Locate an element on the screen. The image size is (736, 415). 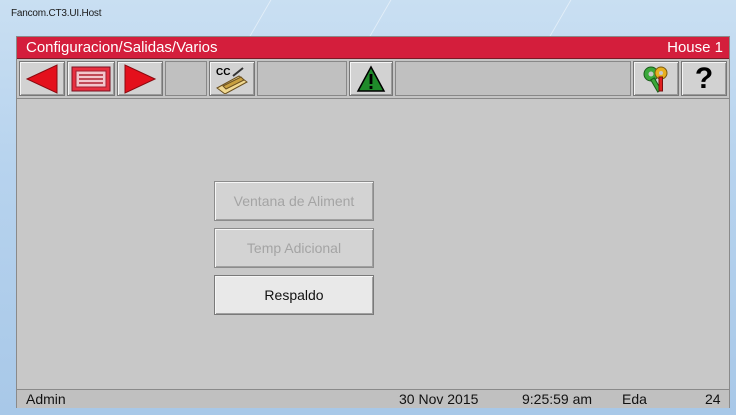
warning-icon is located at coordinates (371, 78).